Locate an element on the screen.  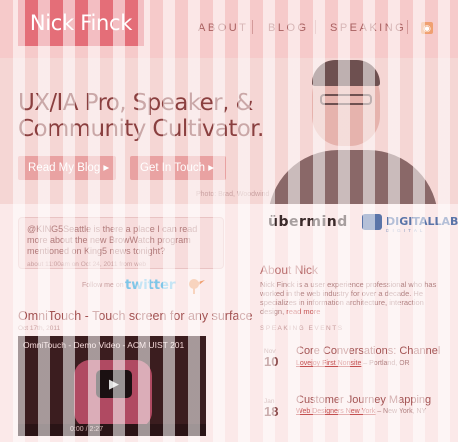
event-venue-link: Web Designers New York is located at coordinates (335, 411).